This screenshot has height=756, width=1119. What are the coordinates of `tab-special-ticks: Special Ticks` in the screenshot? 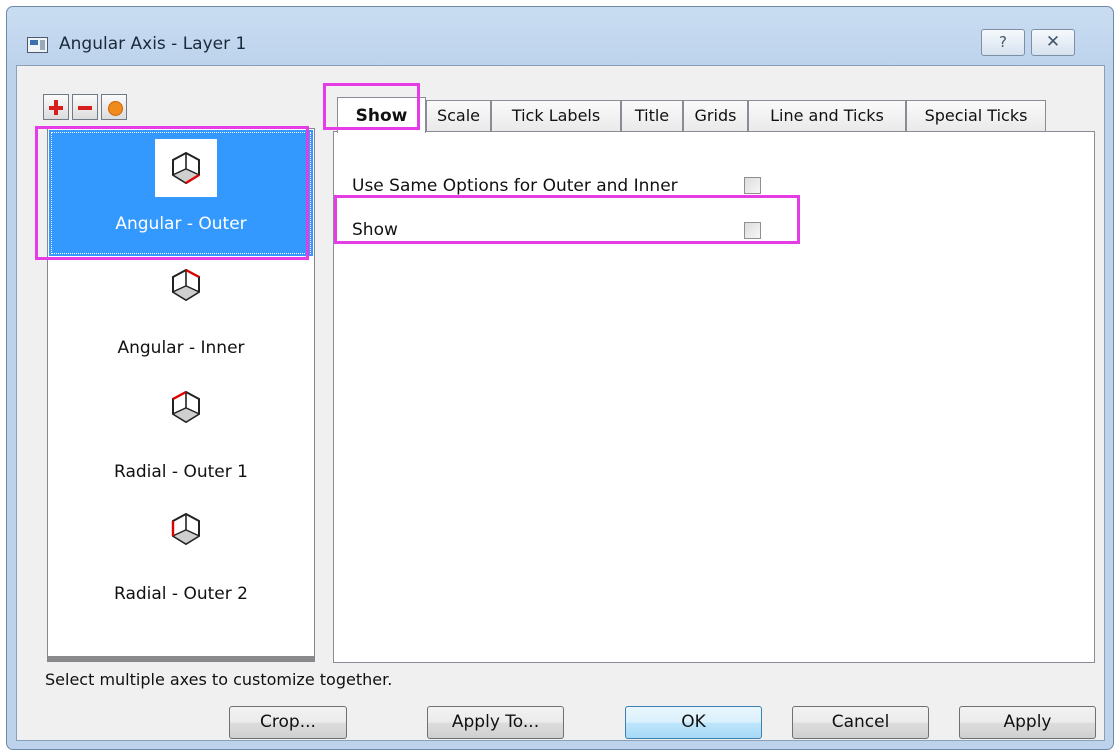 It's located at (976, 116).